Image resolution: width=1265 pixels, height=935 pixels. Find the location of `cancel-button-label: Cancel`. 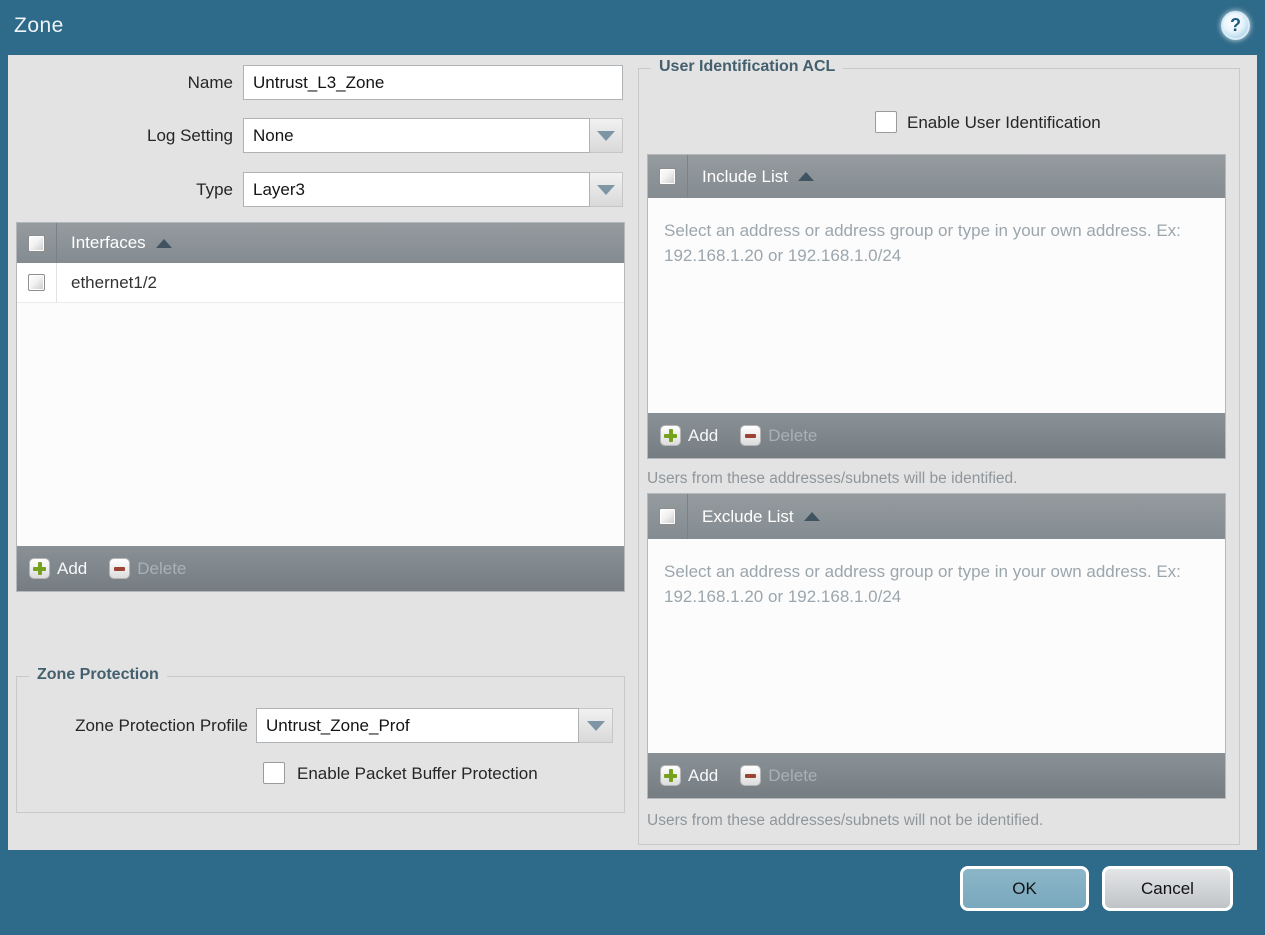

cancel-button-label: Cancel is located at coordinates (1167, 888).